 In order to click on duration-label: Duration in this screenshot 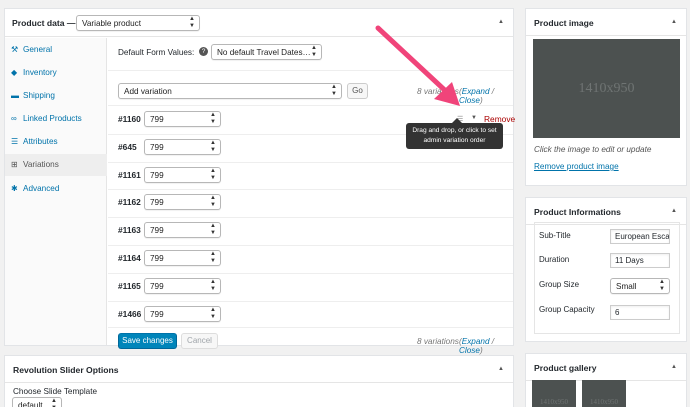, I will do `click(554, 259)`.